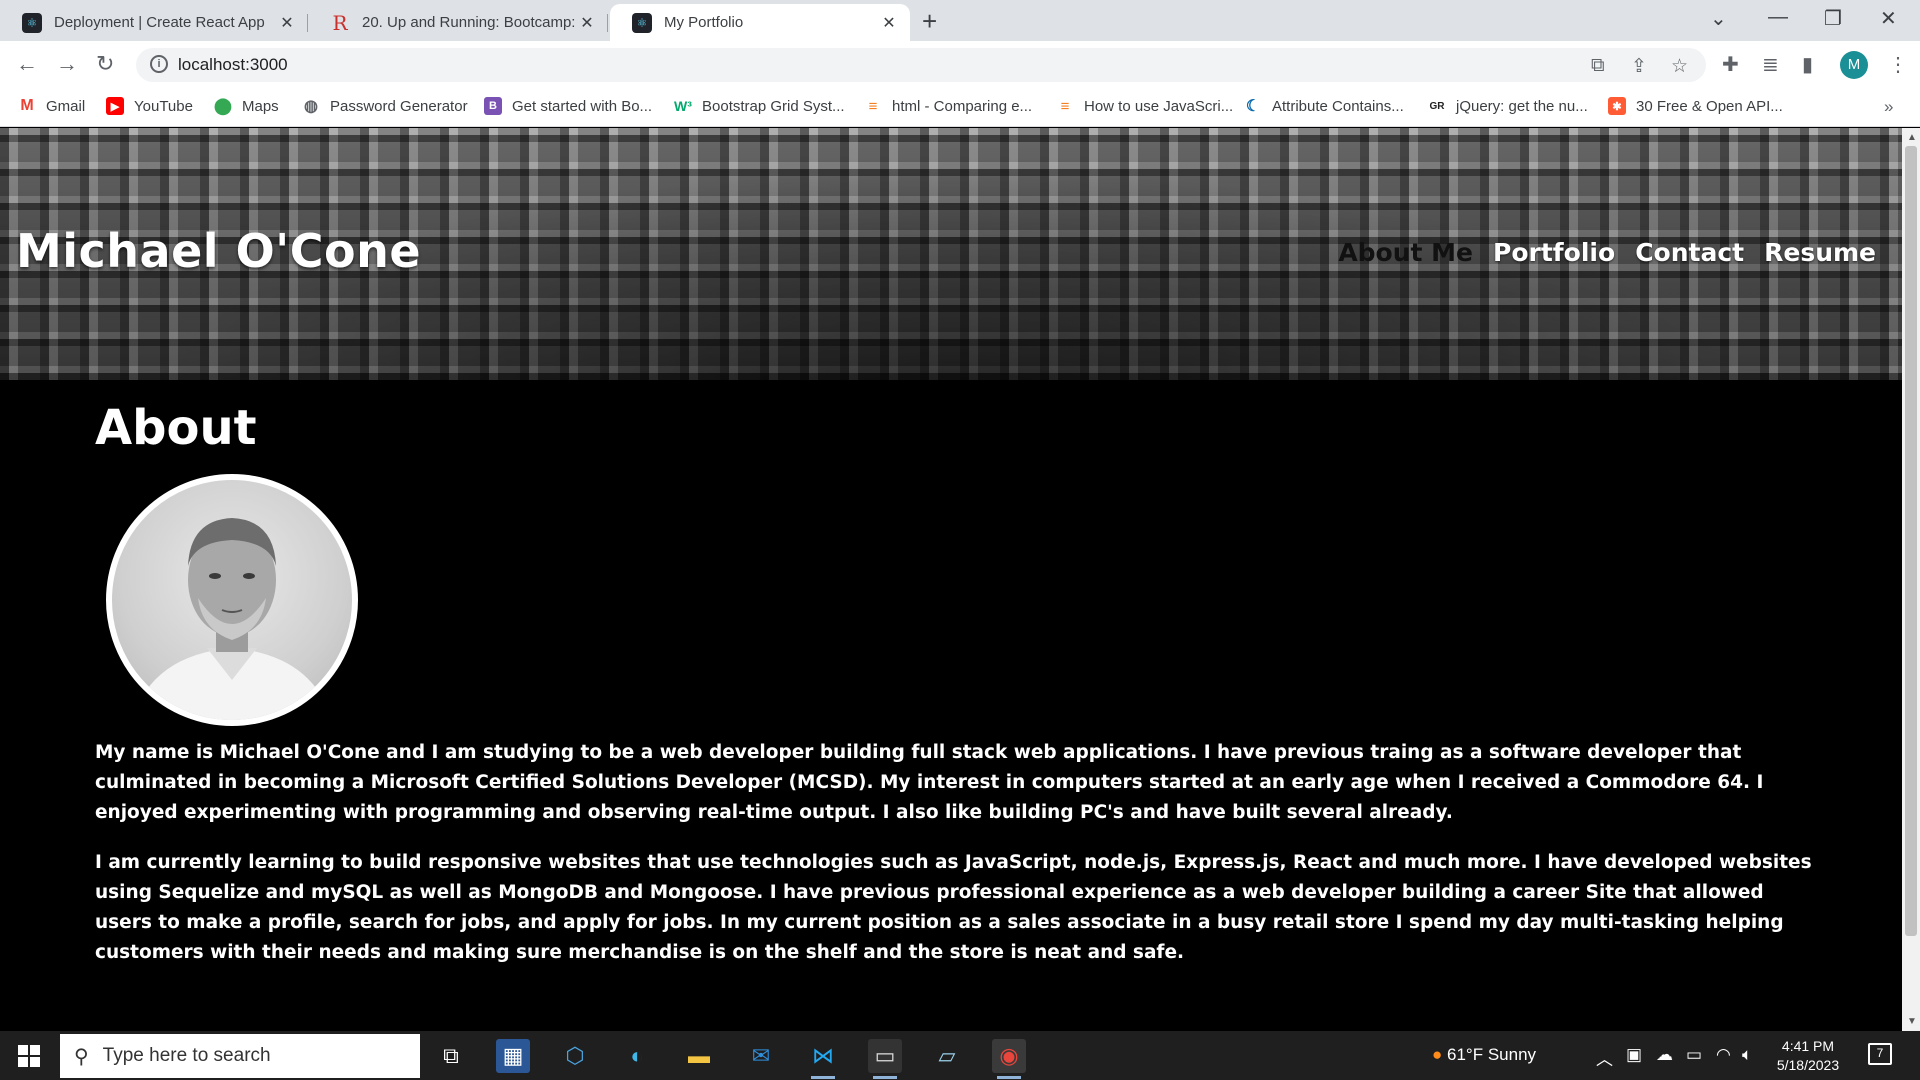 This screenshot has width=1920, height=1080. Describe the element at coordinates (1854, 65) in the screenshot. I see `profile-avatar: M` at that location.